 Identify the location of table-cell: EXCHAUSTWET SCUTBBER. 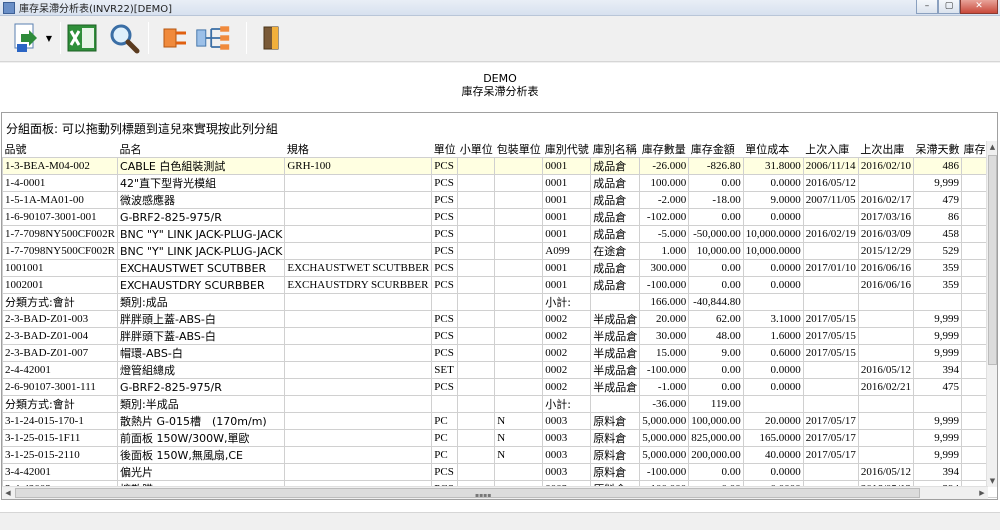
(358, 268).